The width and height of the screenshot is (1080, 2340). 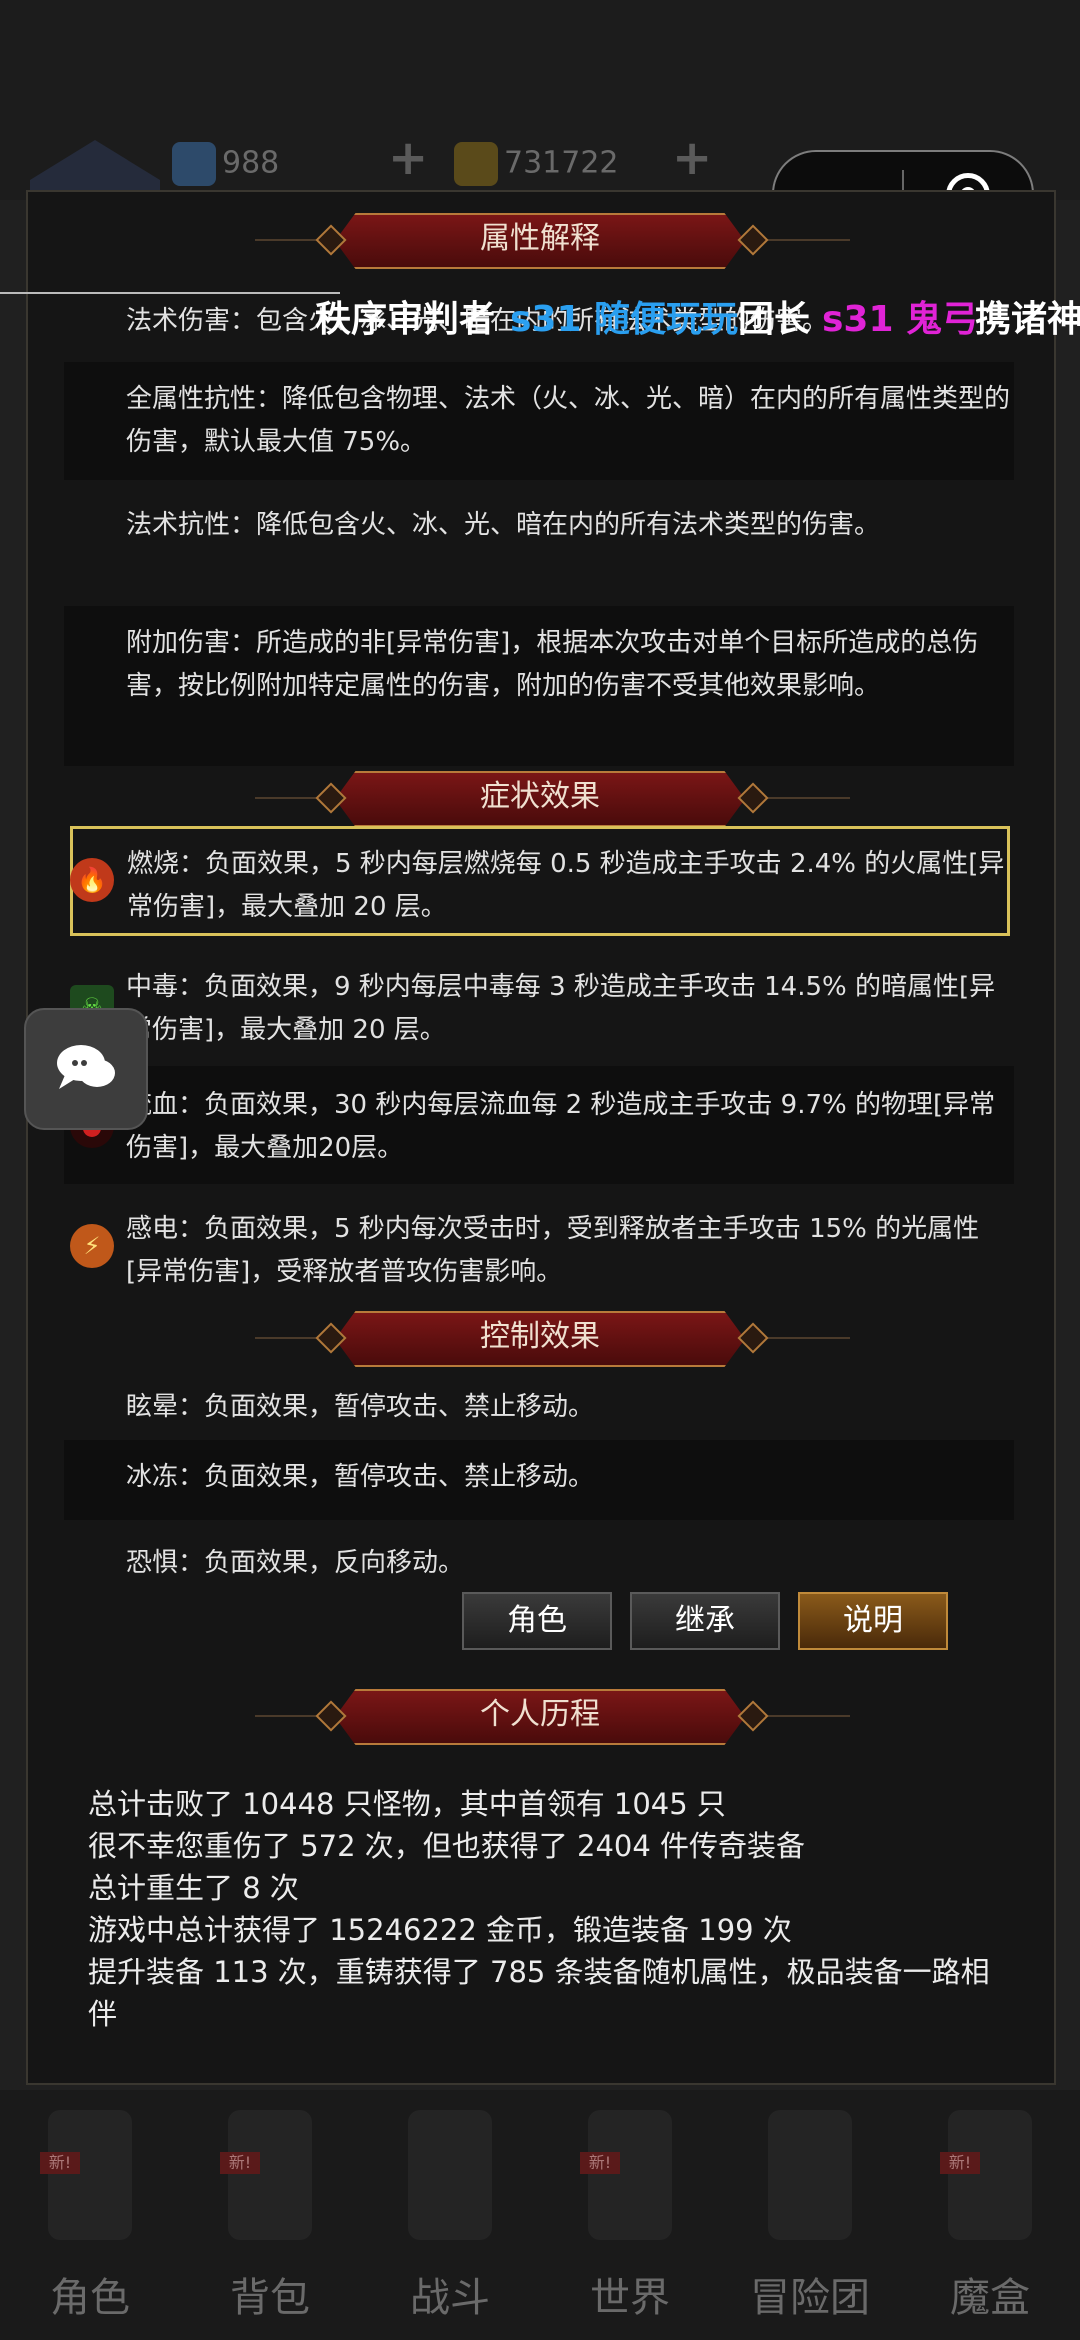 I want to click on gold-amount: 731722, so click(x=561, y=163).